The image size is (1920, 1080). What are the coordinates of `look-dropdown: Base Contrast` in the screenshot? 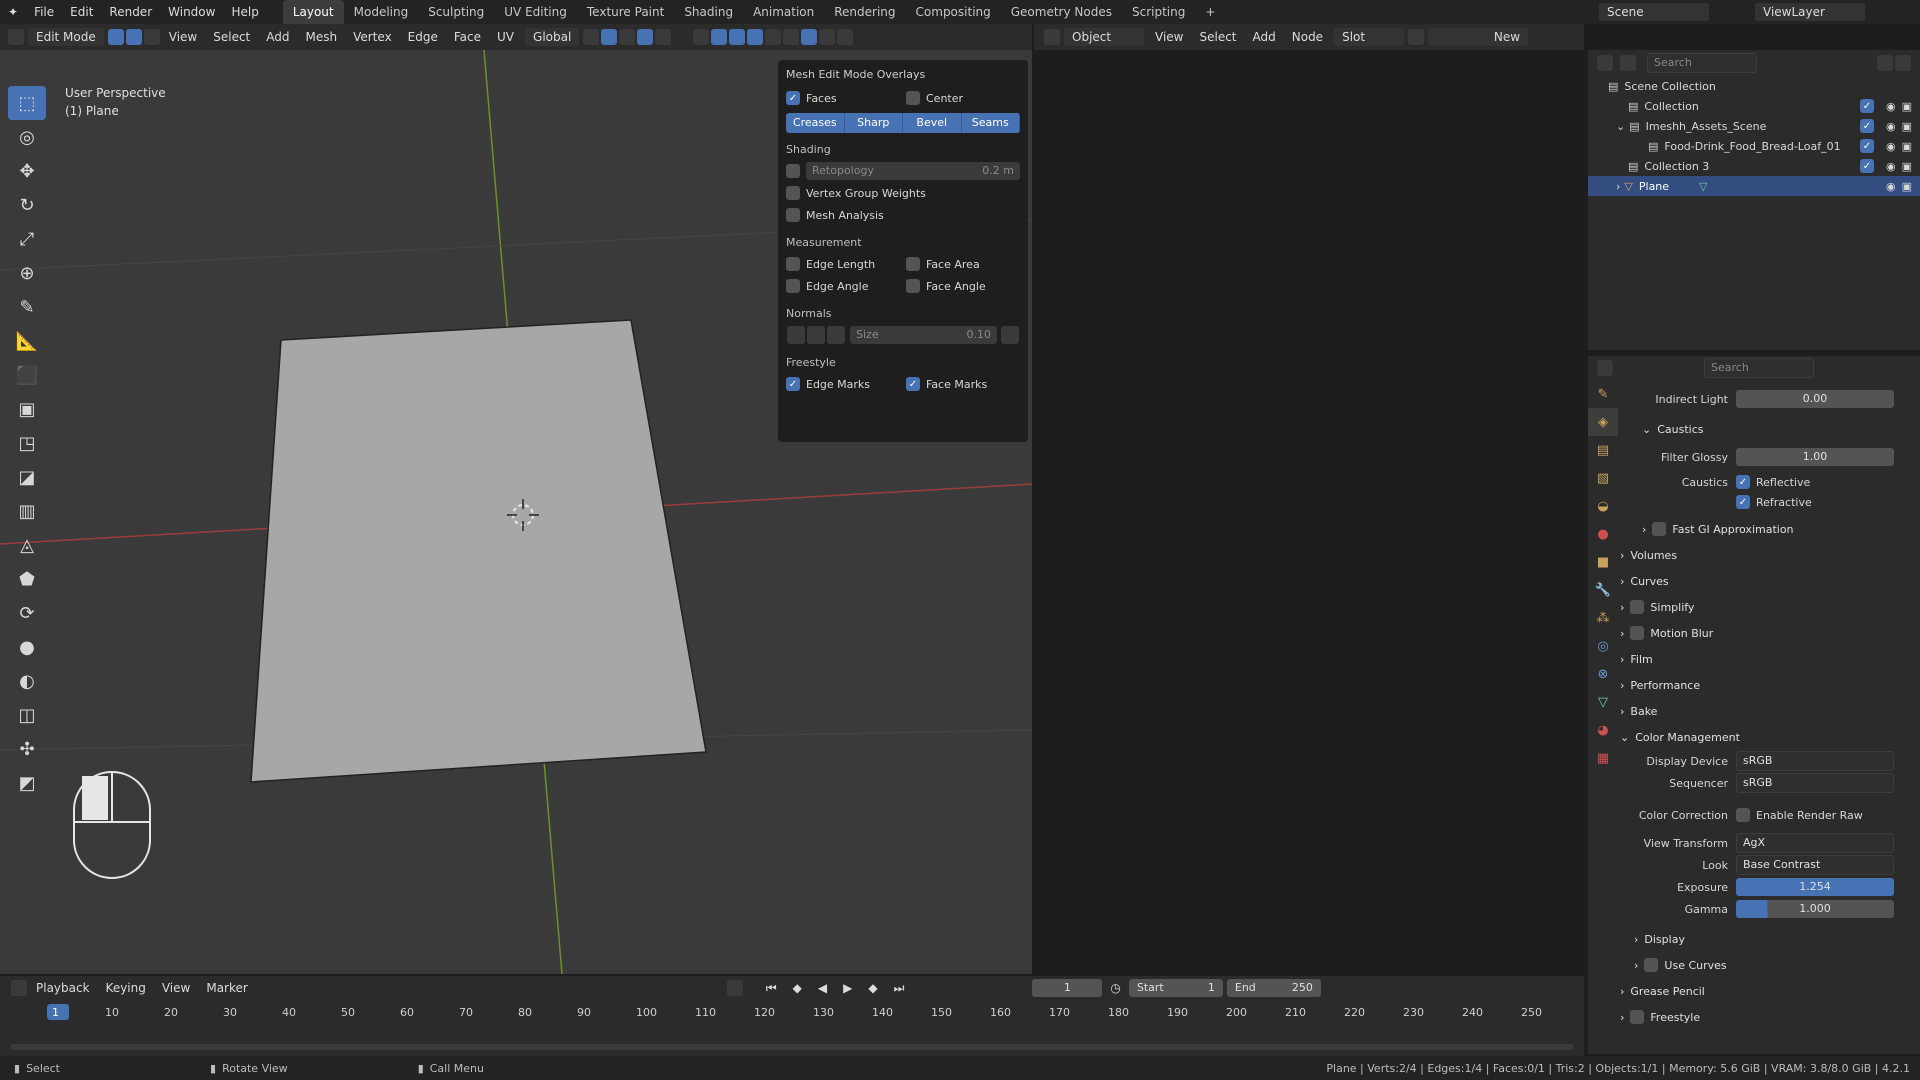 It's located at (1815, 865).